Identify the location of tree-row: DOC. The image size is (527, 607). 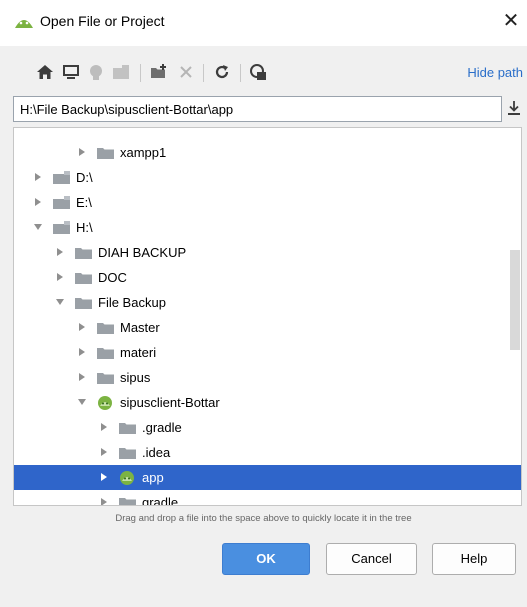
(267, 277).